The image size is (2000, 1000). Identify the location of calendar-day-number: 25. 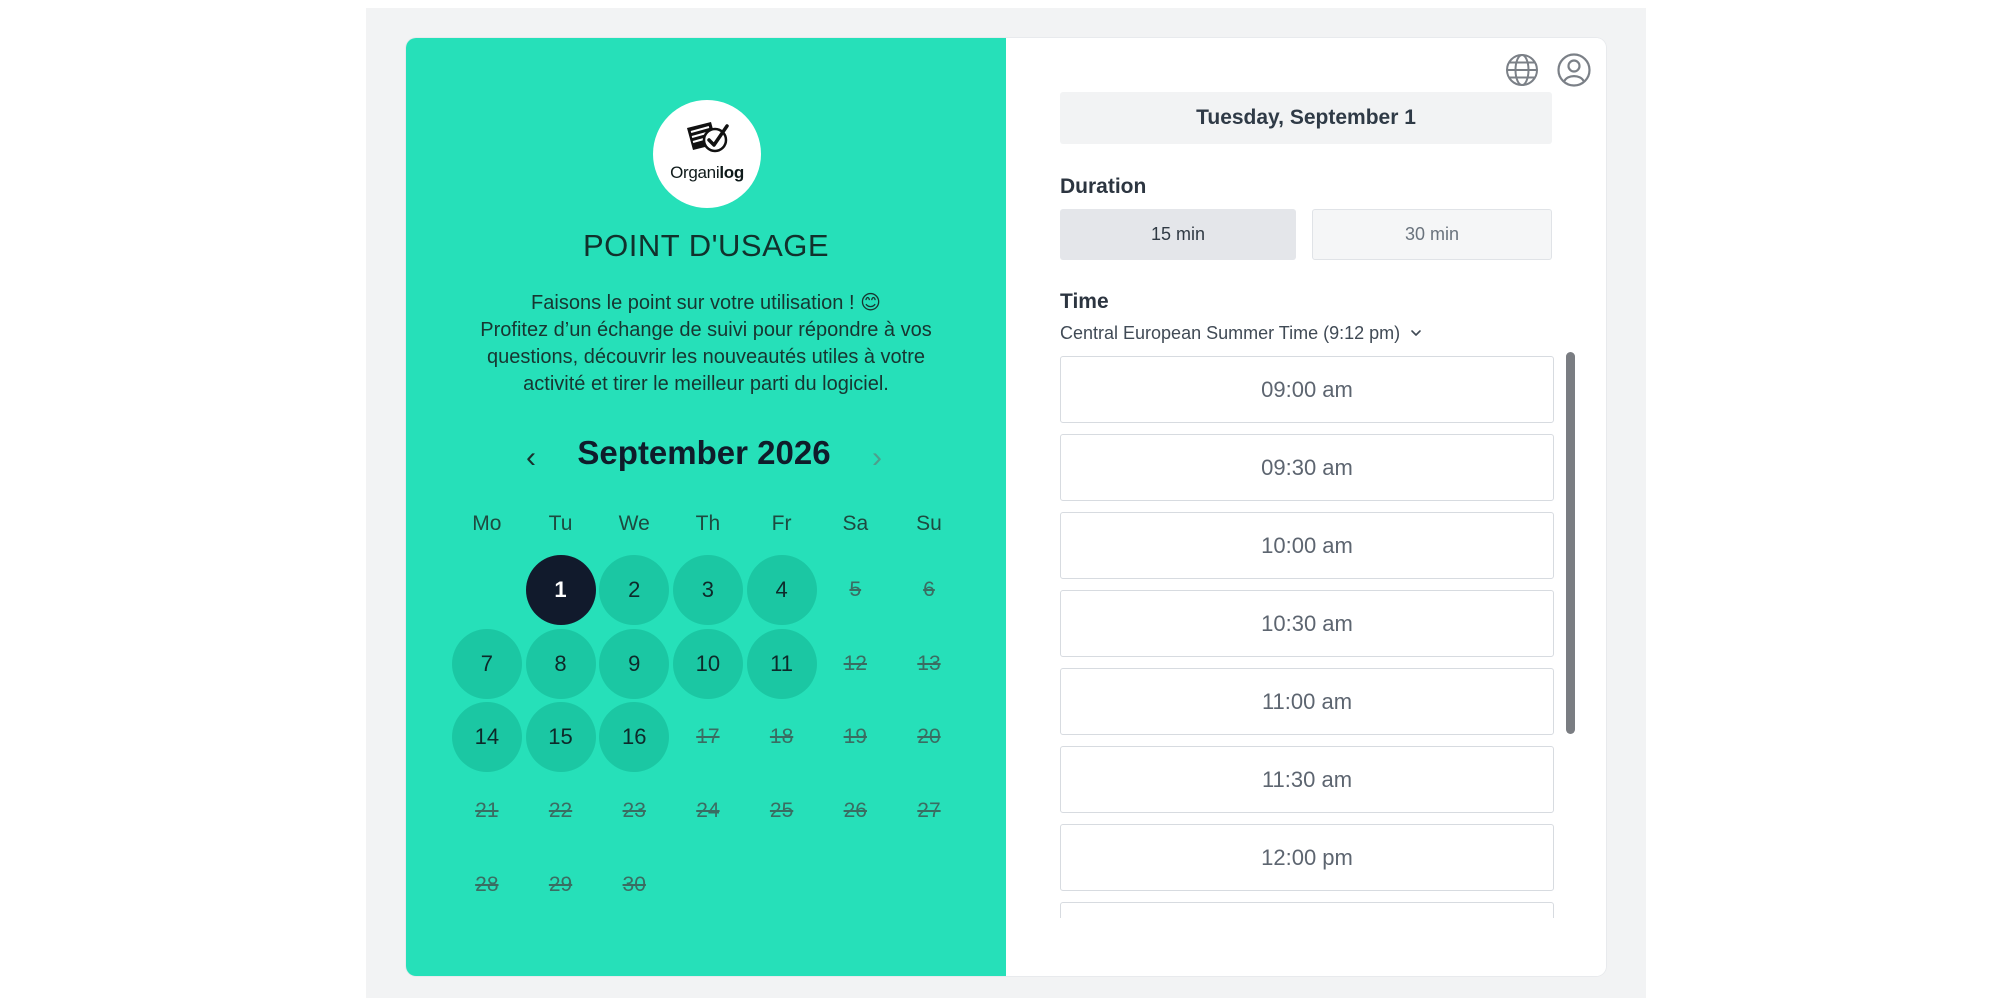
(781, 811).